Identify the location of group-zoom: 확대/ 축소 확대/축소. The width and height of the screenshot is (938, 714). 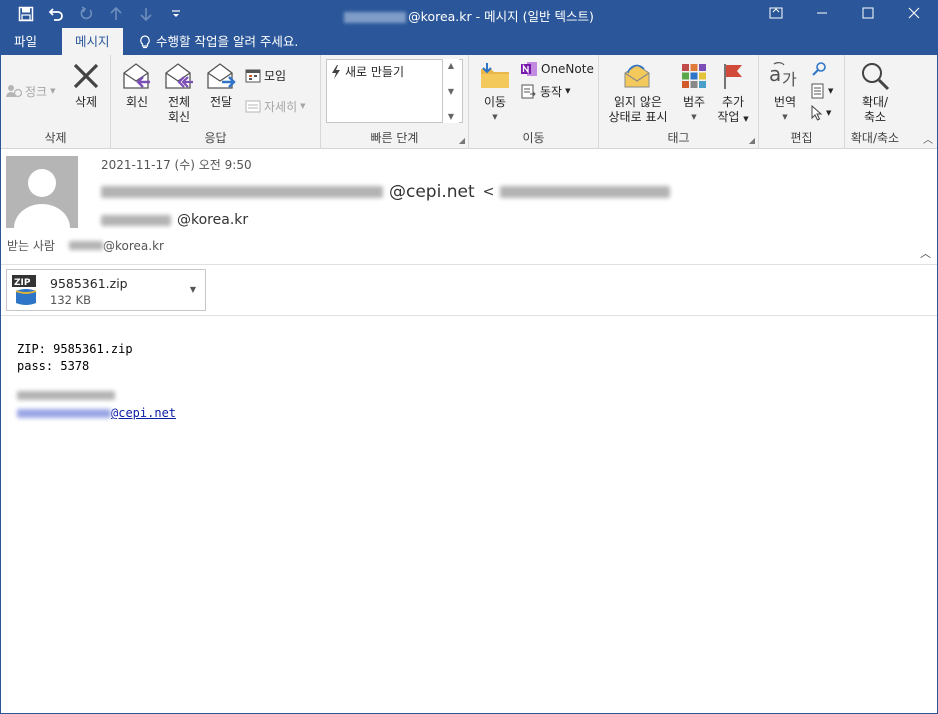
(875, 102).